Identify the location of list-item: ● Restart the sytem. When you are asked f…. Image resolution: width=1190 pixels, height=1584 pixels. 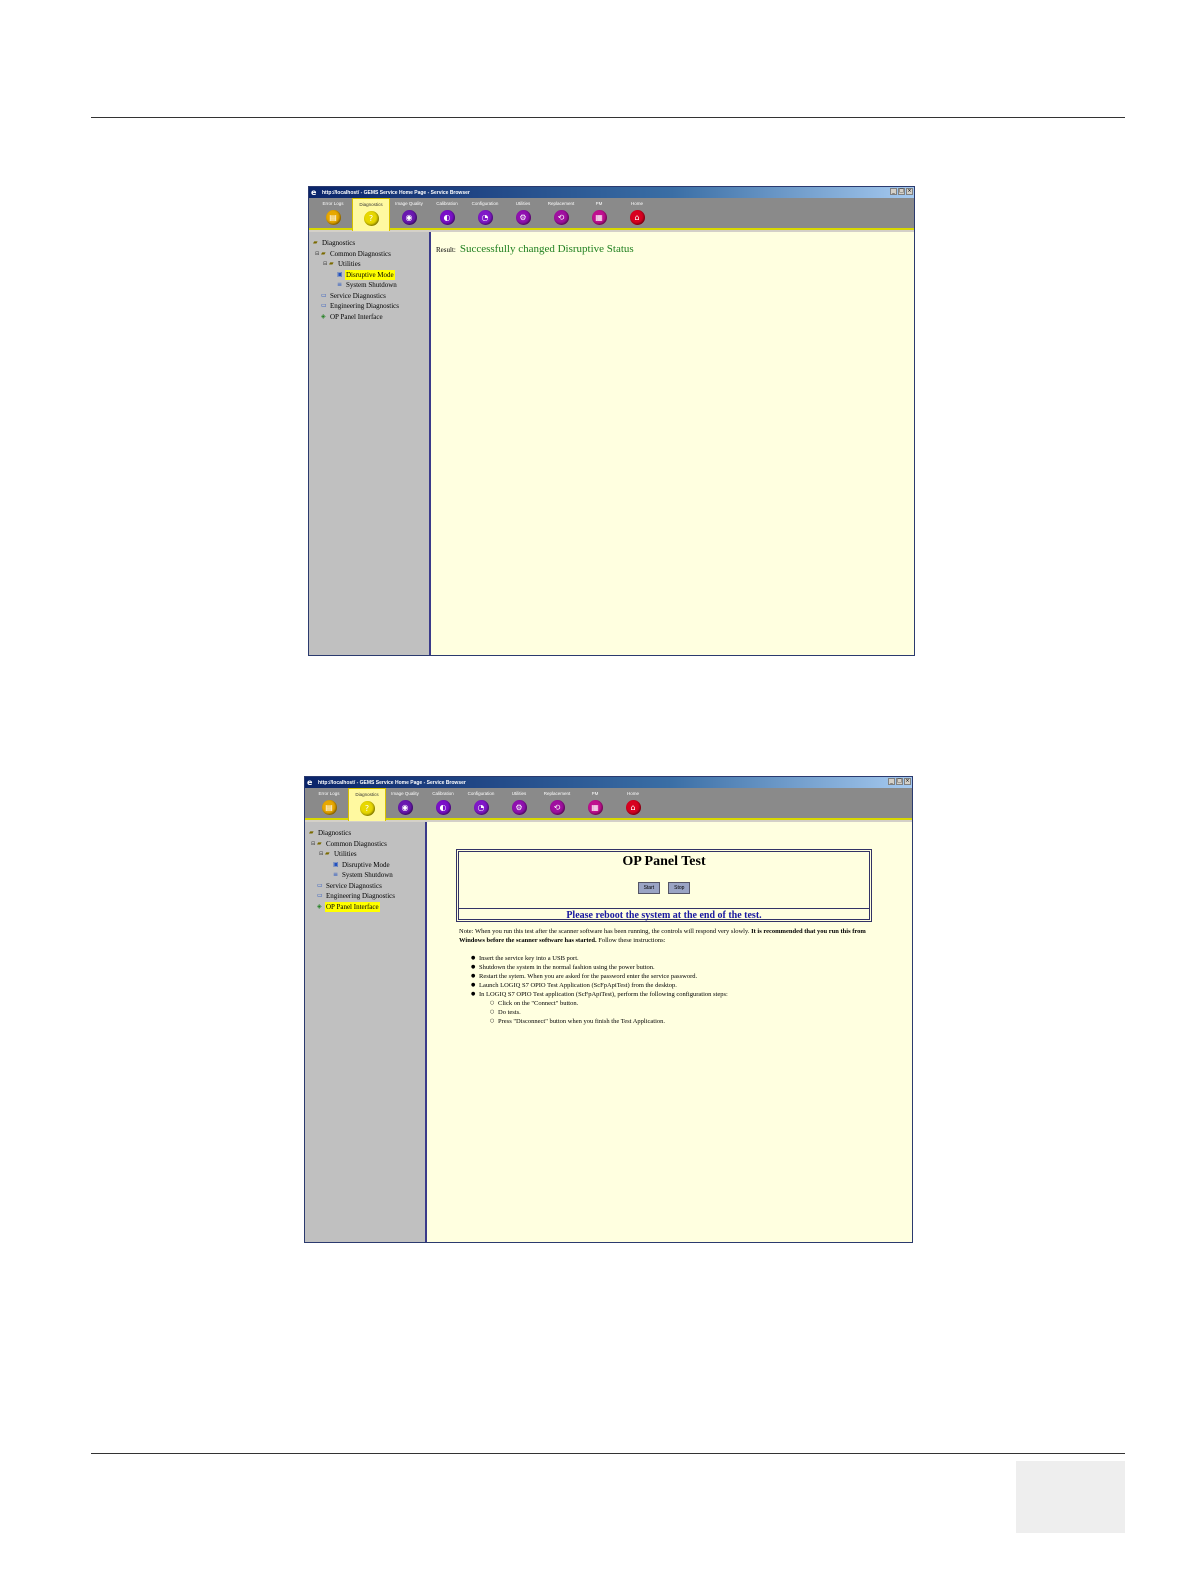
(584, 976).